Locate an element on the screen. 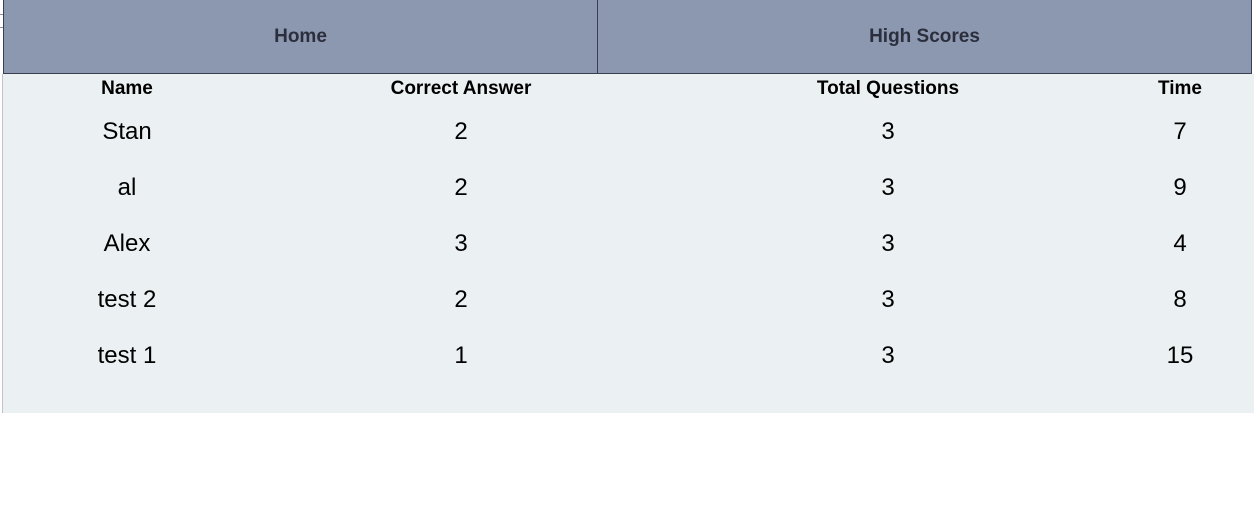 This screenshot has width=1254, height=525. cell-time: 9 is located at coordinates (1180, 187).